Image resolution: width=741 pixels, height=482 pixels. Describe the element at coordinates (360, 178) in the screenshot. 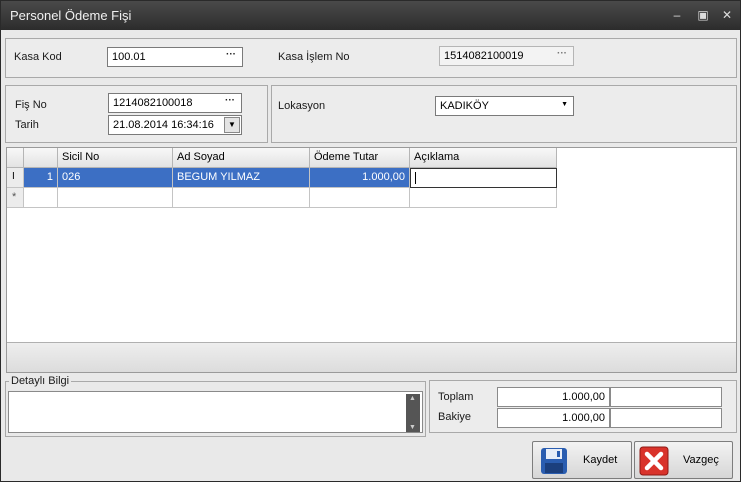

I see `cell-odeme-tutar: 1.000,00` at that location.